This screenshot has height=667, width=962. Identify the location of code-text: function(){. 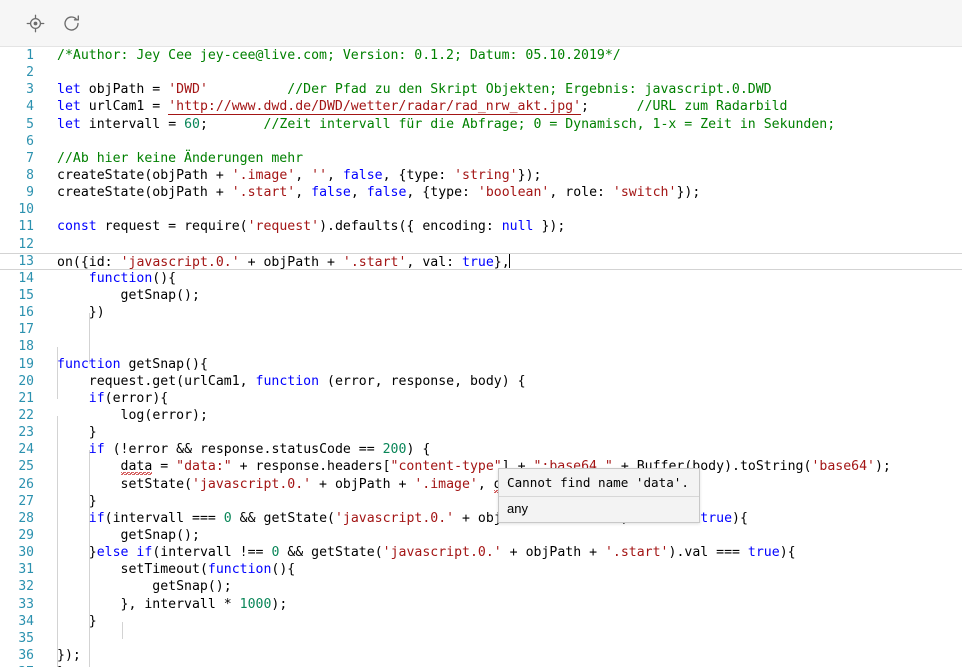
(509, 278).